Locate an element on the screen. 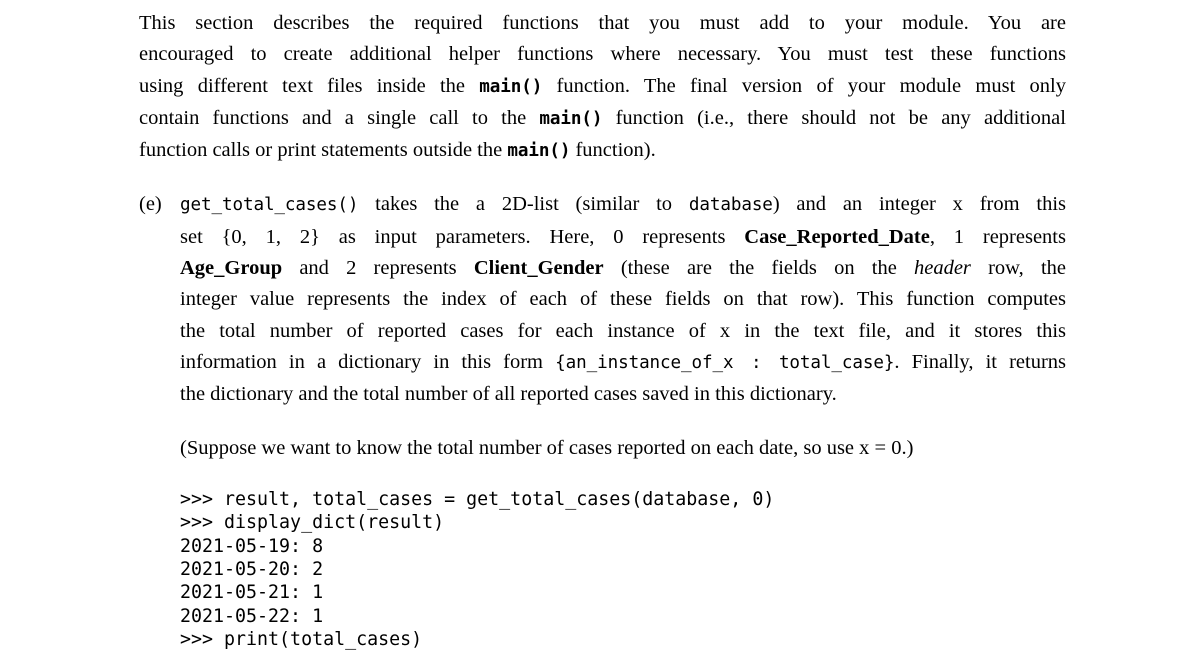 This screenshot has width=1200, height=652. text-run: using different text files inside the is located at coordinates (309, 85).